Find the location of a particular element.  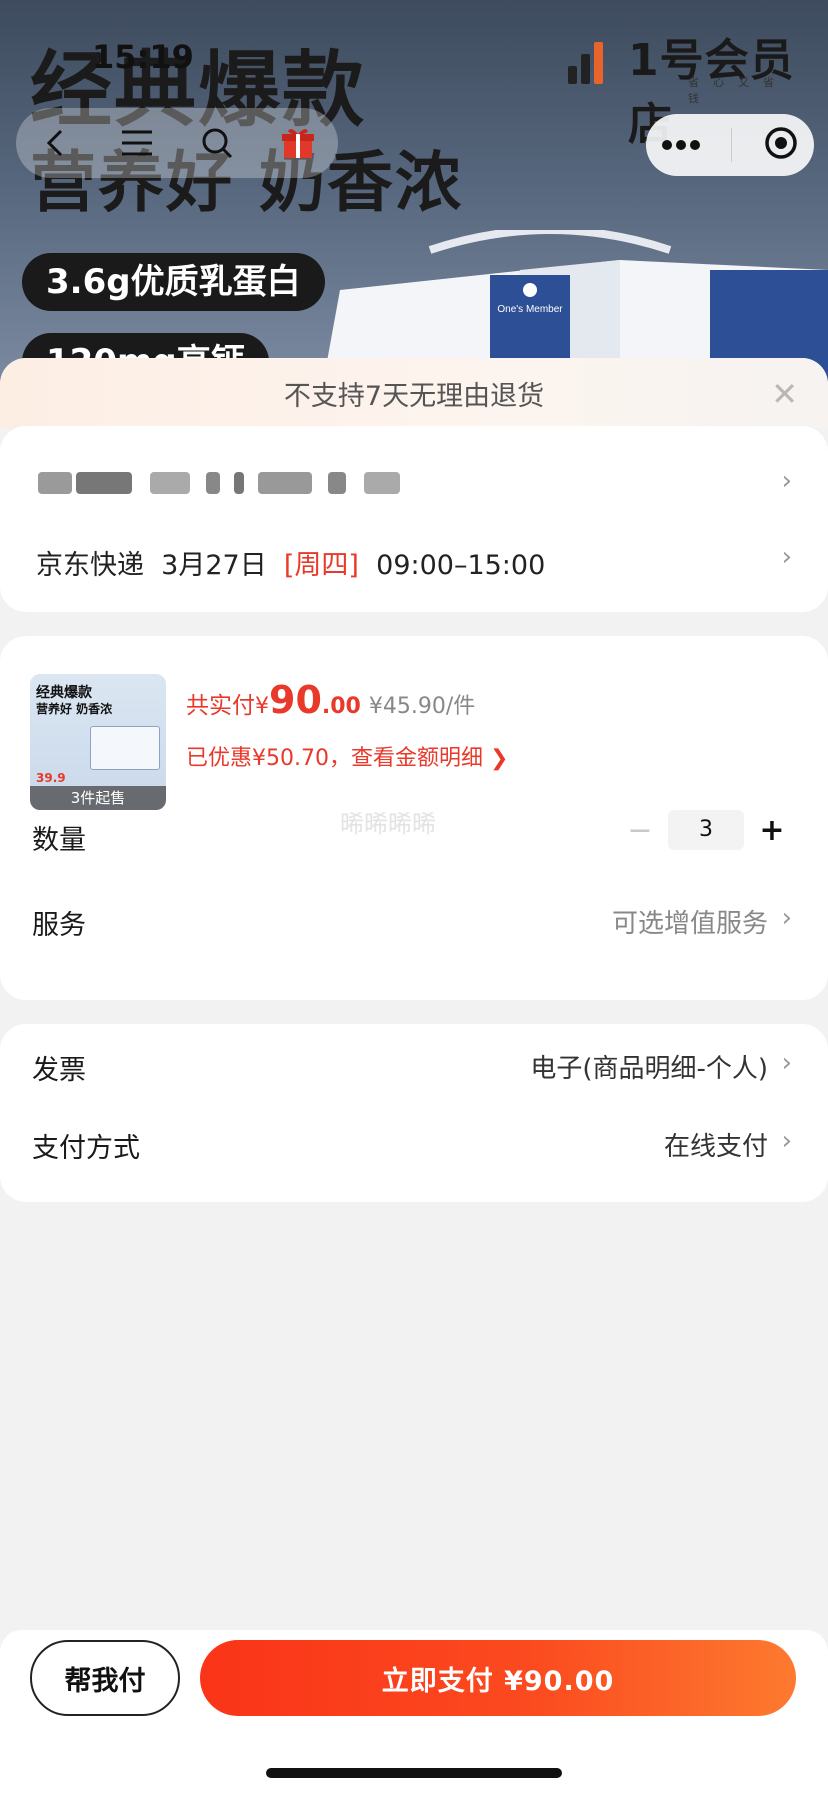

close-icon: ✕ is located at coordinates (784, 394).